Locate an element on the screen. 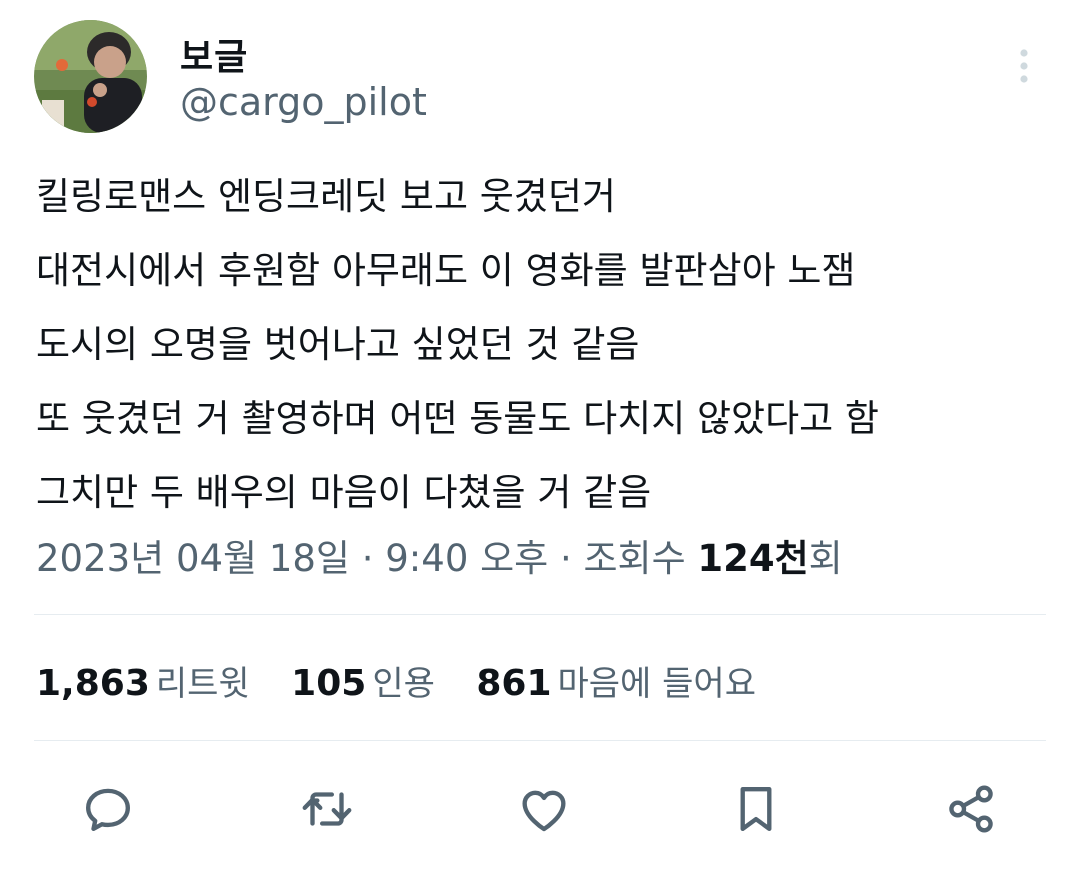 This screenshot has width=1080, height=882. views-label: 조회수 is located at coordinates (640, 558).